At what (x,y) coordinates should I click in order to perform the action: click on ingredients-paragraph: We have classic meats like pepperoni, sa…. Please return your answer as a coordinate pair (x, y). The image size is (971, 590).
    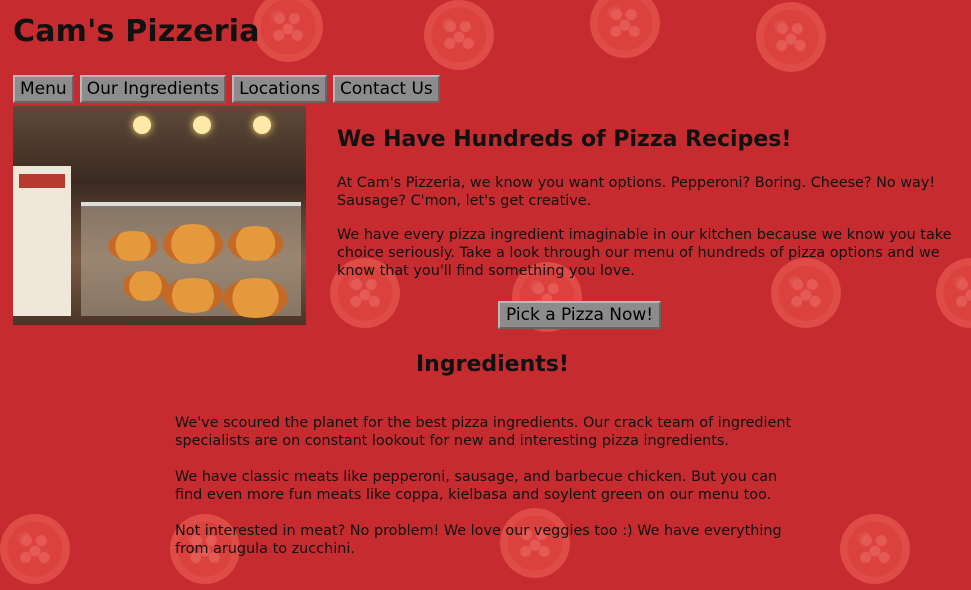
    Looking at the image, I should click on (476, 486).